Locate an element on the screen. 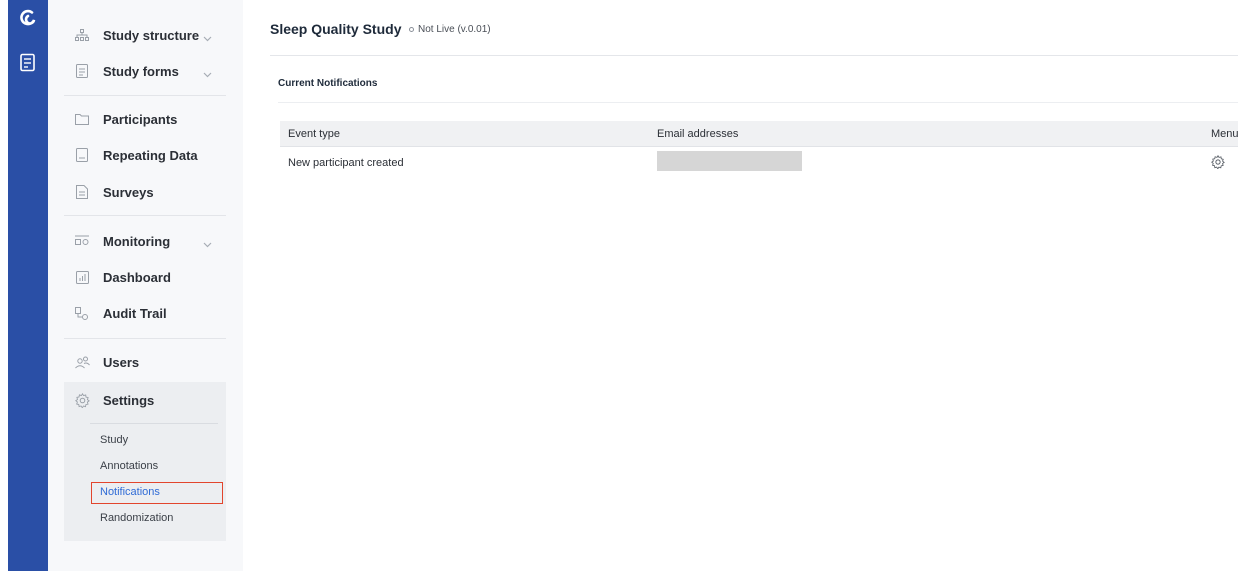 The height and width of the screenshot is (571, 1250). sidebar-item-study-structure: Study structure is located at coordinates (145, 35).